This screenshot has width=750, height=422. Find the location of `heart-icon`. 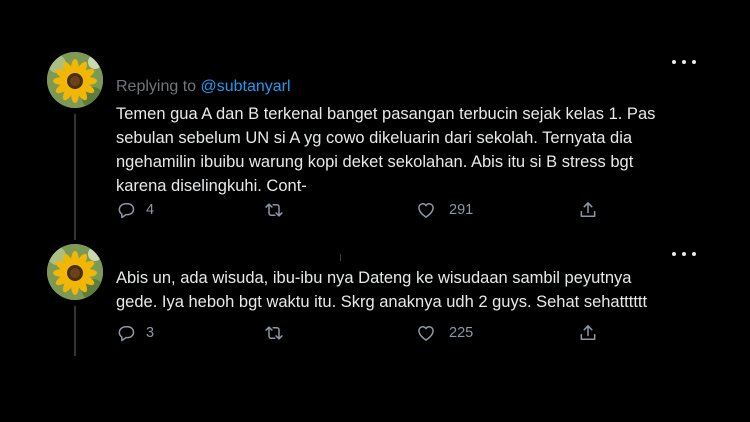

heart-icon is located at coordinates (426, 333).